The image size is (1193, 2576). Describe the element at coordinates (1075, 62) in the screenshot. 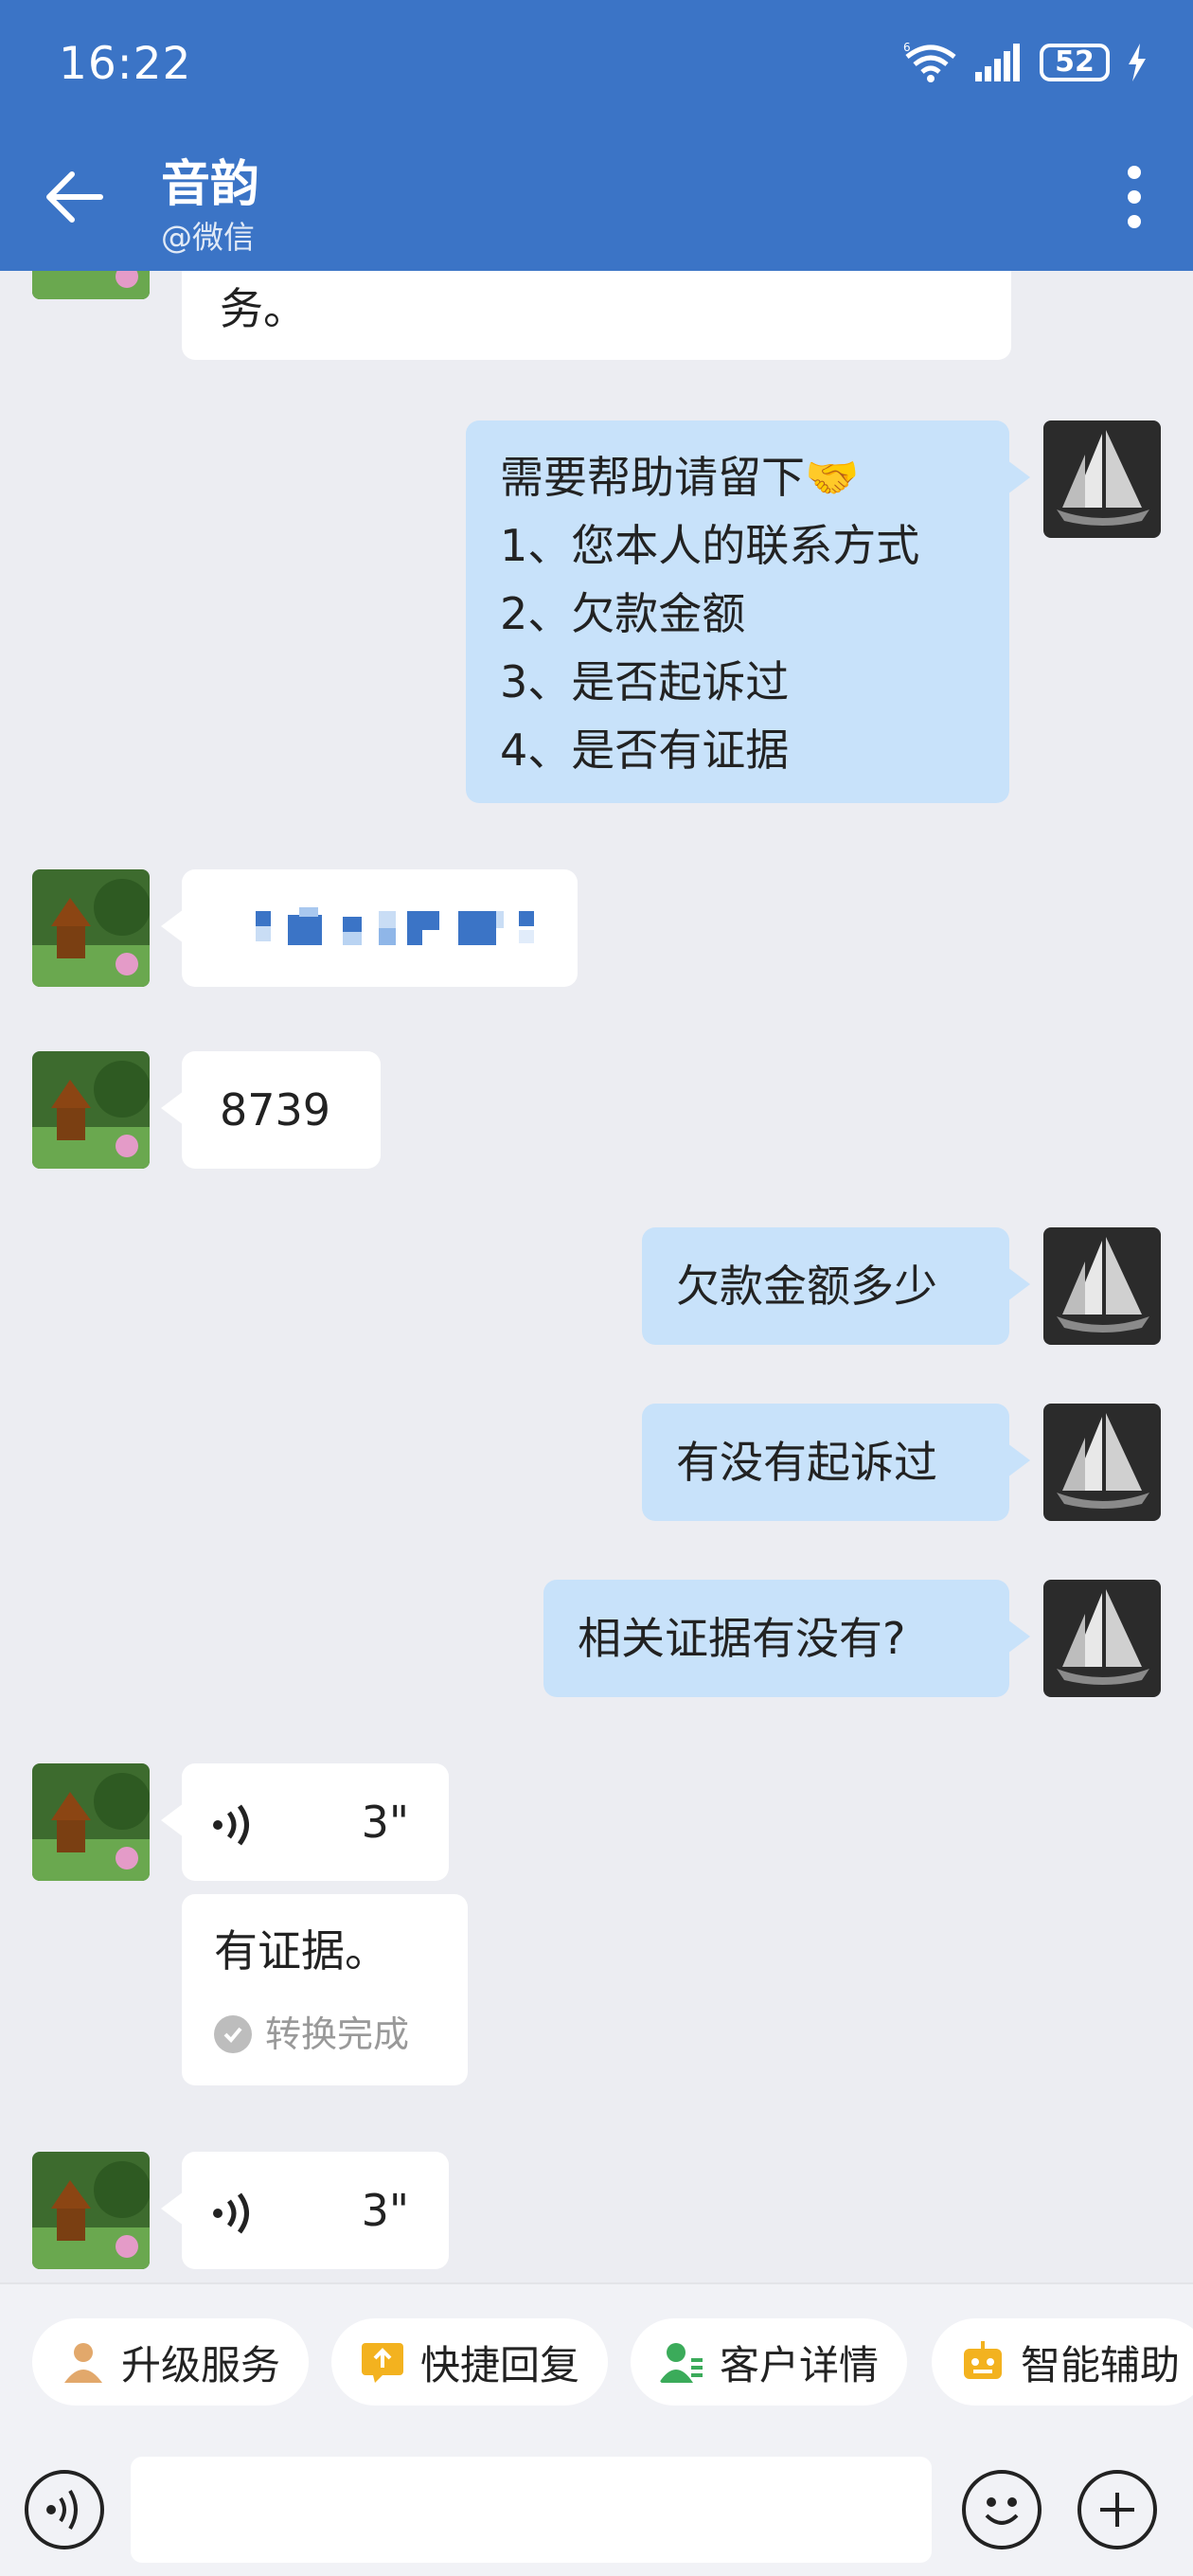

I see `battery-indicator: 52` at that location.